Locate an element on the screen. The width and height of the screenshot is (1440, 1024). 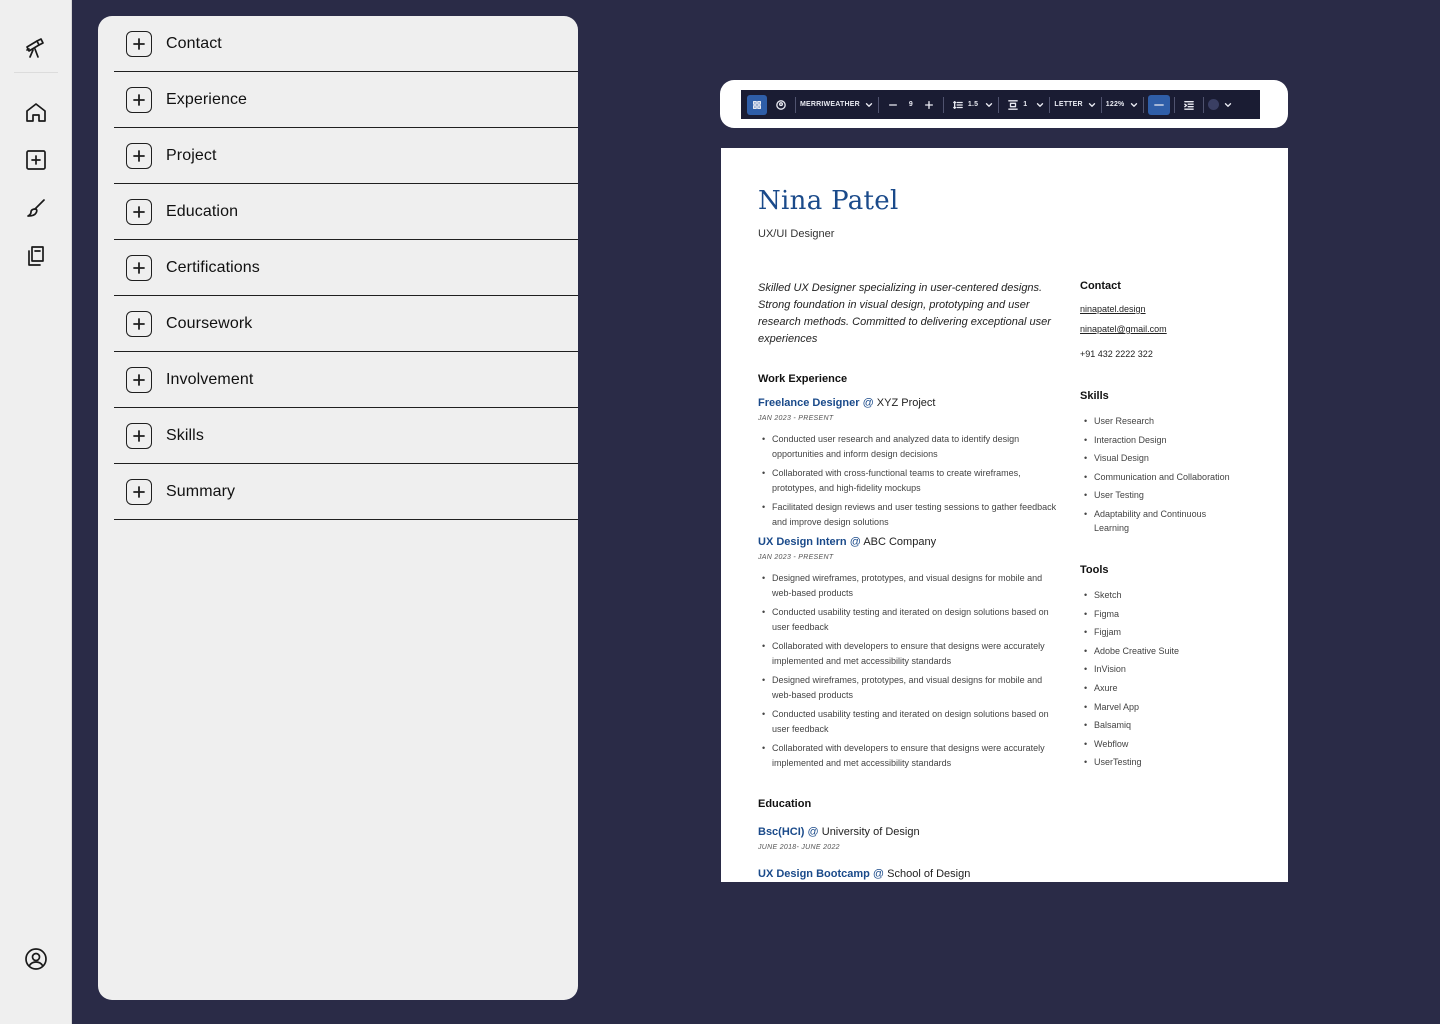
at-symbol: @ is located at coordinates (868, 403).